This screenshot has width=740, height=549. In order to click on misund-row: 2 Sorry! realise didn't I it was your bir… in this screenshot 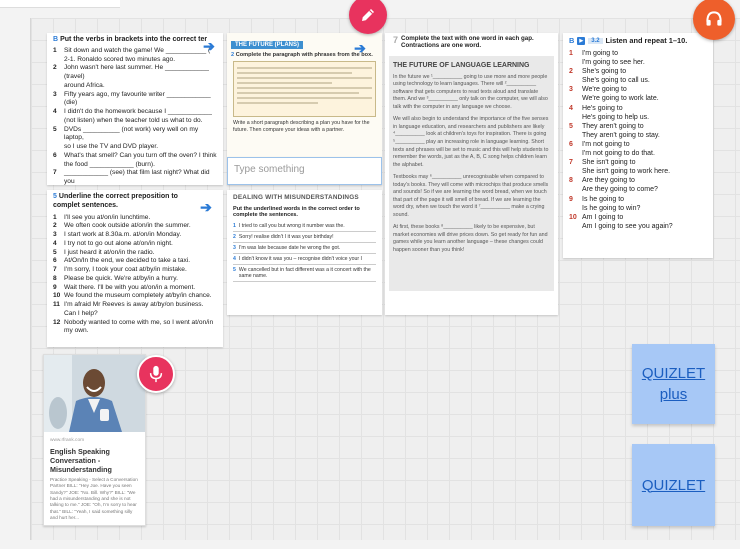, I will do `click(304, 237)`.